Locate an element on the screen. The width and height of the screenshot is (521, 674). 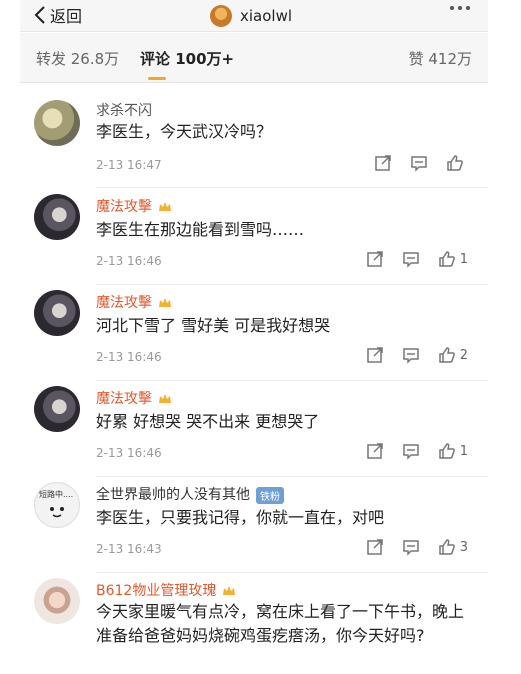
comment-text: 好累 好想哭 哭不出来 更想哭了 is located at coordinates (208, 421).